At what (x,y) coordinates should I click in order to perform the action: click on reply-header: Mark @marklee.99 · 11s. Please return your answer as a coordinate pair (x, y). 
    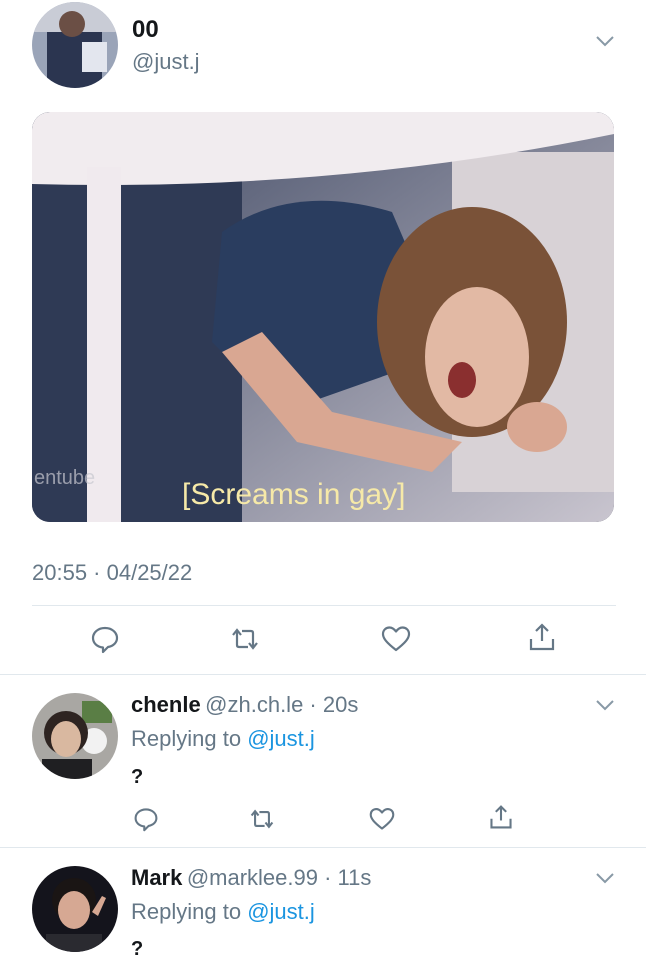
    Looking at the image, I should click on (251, 878).